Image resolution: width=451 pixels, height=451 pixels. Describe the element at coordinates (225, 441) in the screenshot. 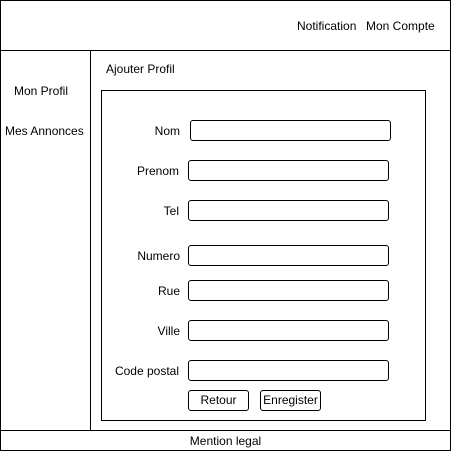

I see `legal-mention: Mention legal` at that location.